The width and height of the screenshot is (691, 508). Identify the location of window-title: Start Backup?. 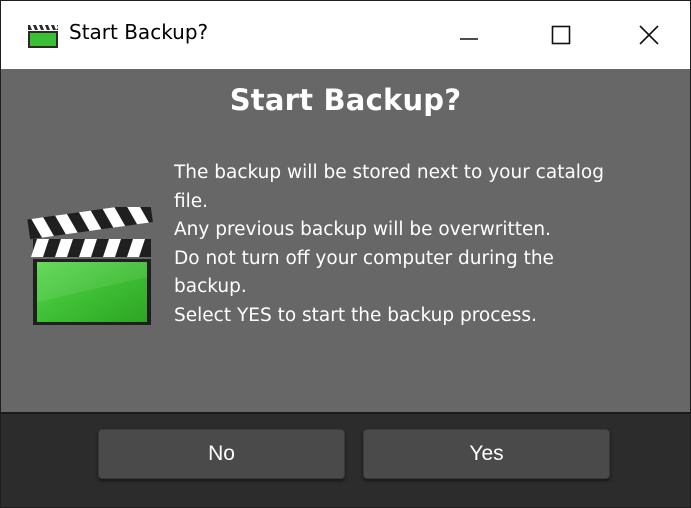
(139, 32).